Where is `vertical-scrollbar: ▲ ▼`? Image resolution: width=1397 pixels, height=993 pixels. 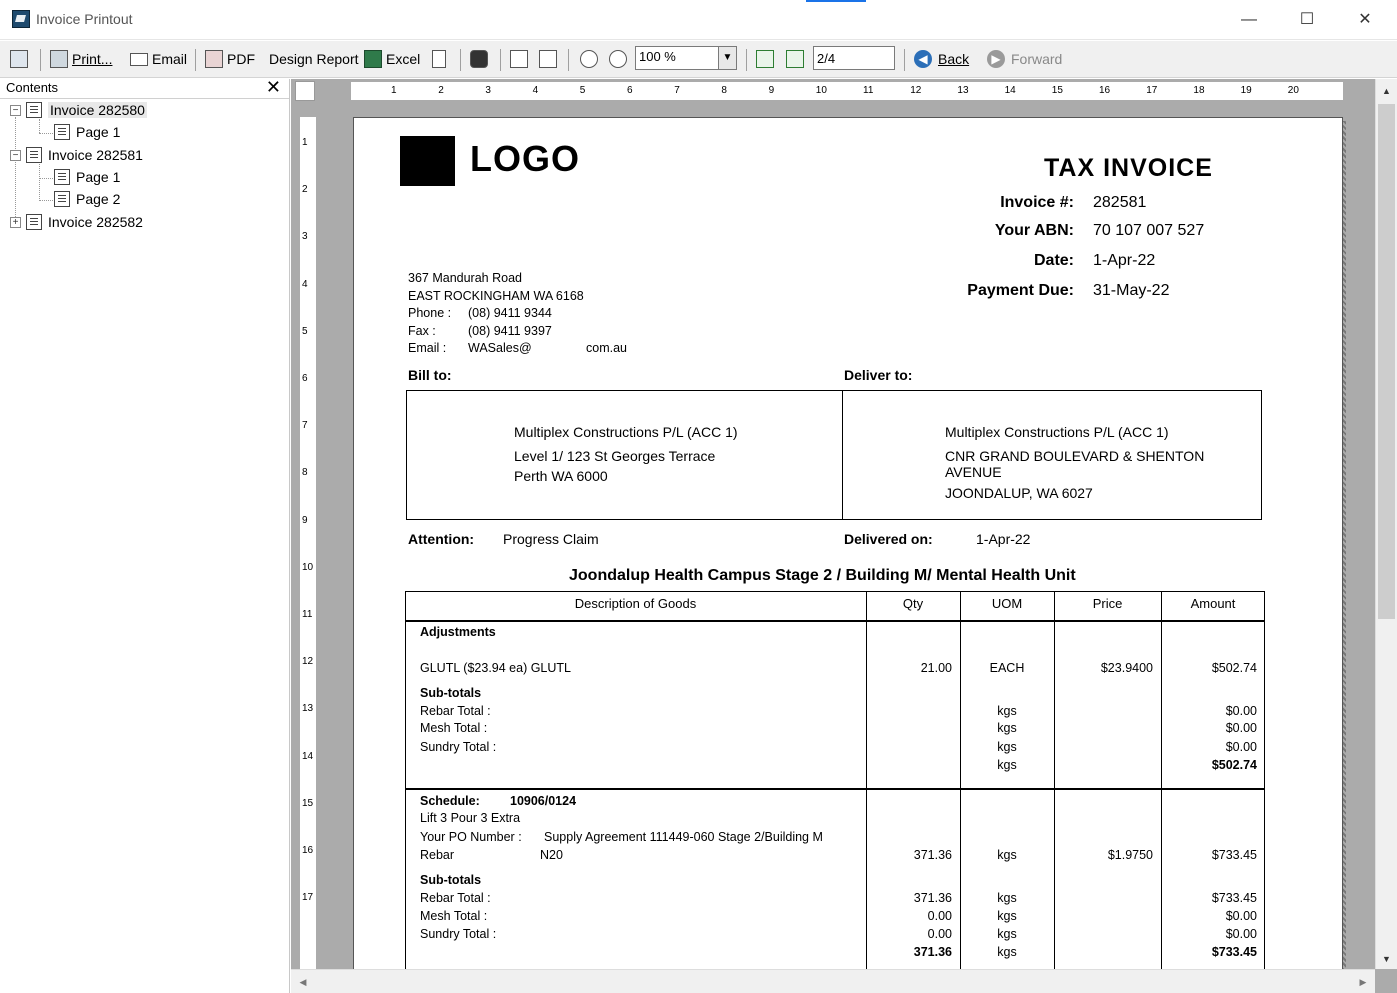 vertical-scrollbar: ▲ ▼ is located at coordinates (1386, 524).